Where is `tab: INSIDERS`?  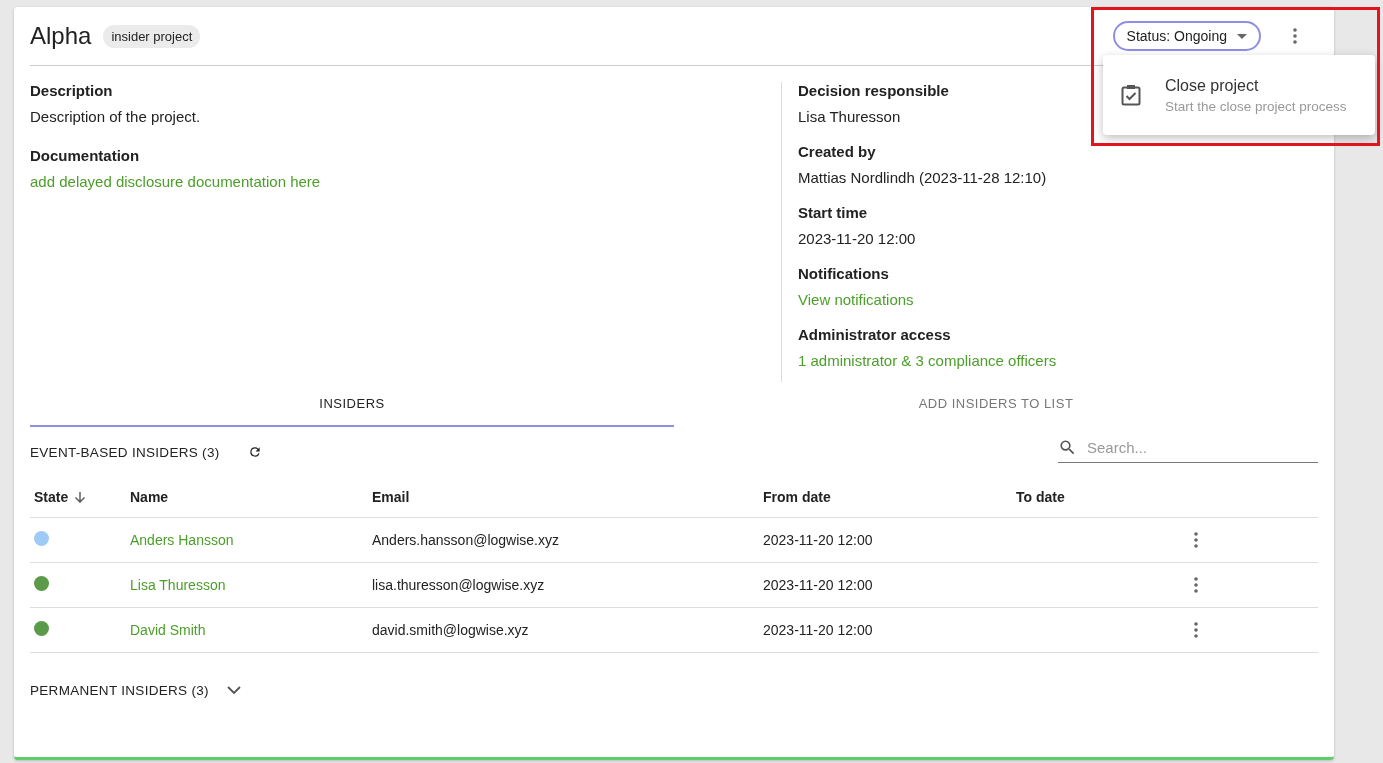 tab: INSIDERS is located at coordinates (352, 404).